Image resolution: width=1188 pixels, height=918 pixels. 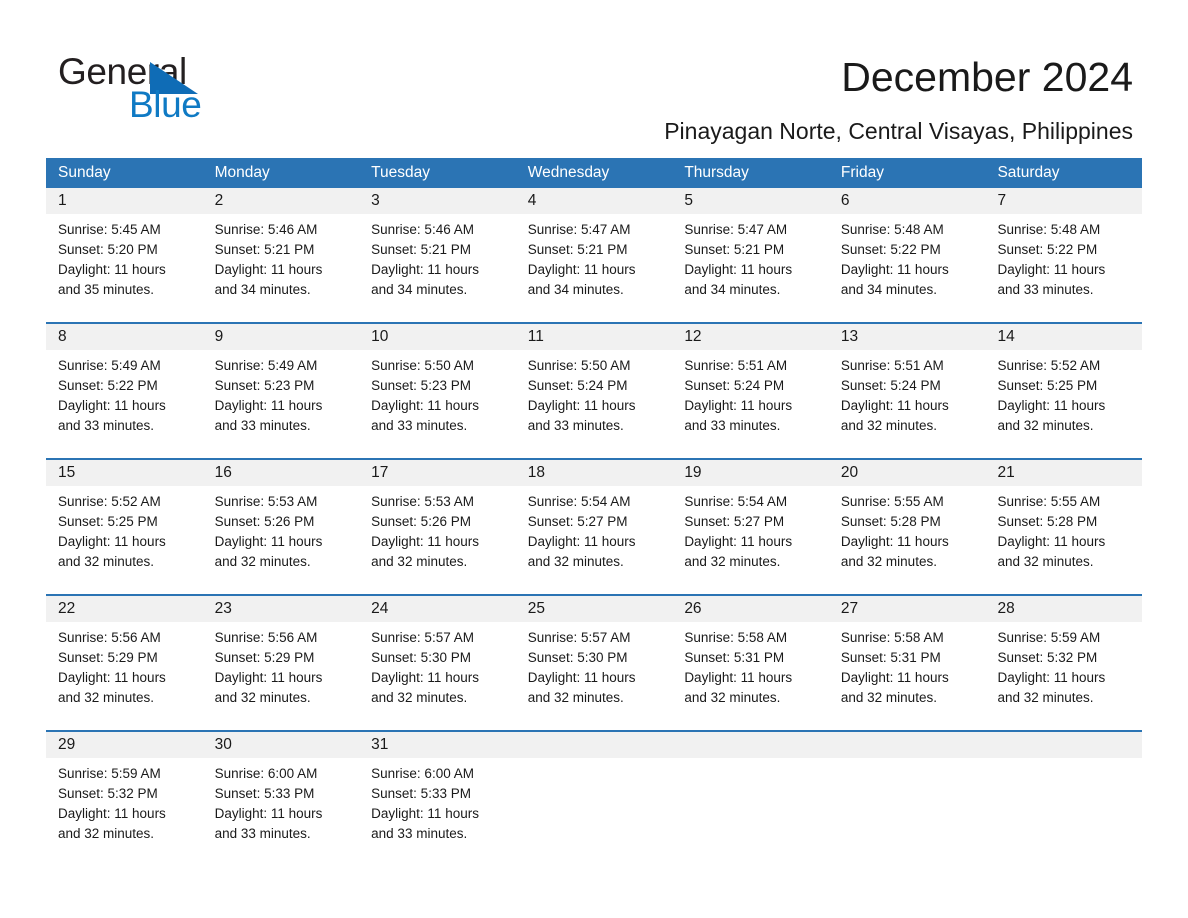 I want to click on day-number-4: 4, so click(x=594, y=201).